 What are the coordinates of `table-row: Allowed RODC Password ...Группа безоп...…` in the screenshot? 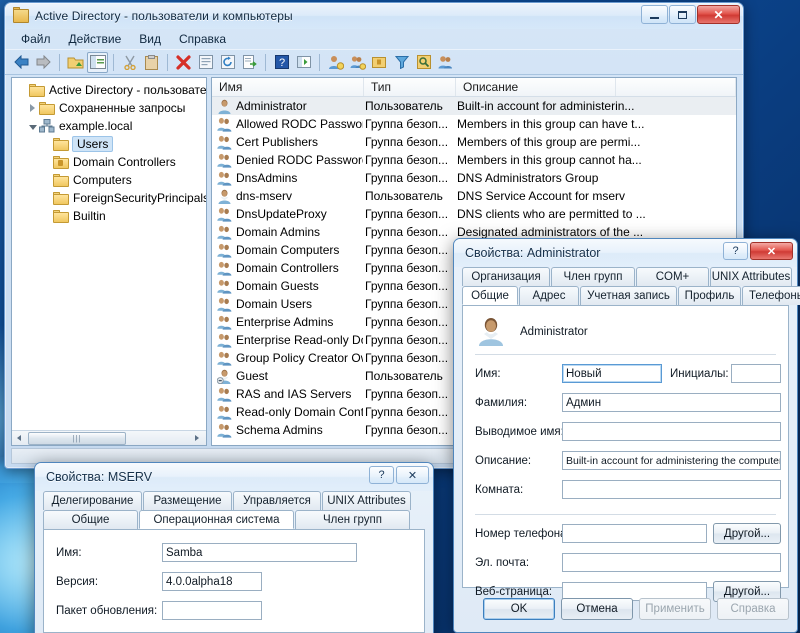 It's located at (474, 124).